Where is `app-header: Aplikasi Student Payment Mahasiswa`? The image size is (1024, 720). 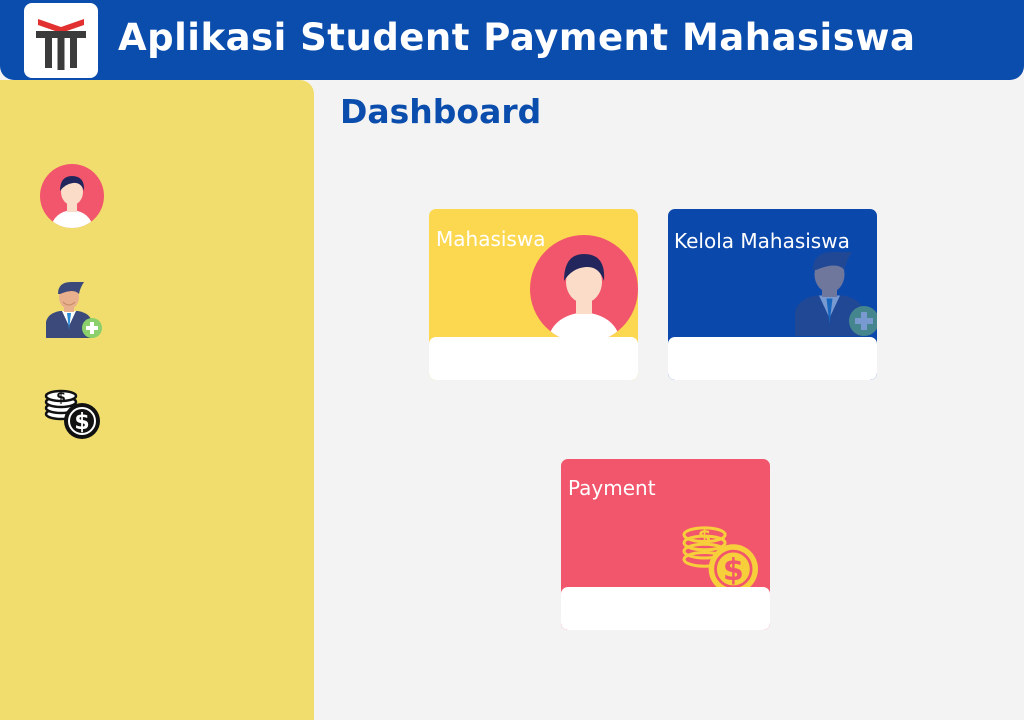
app-header: Aplikasi Student Payment Mahasiswa is located at coordinates (512, 40).